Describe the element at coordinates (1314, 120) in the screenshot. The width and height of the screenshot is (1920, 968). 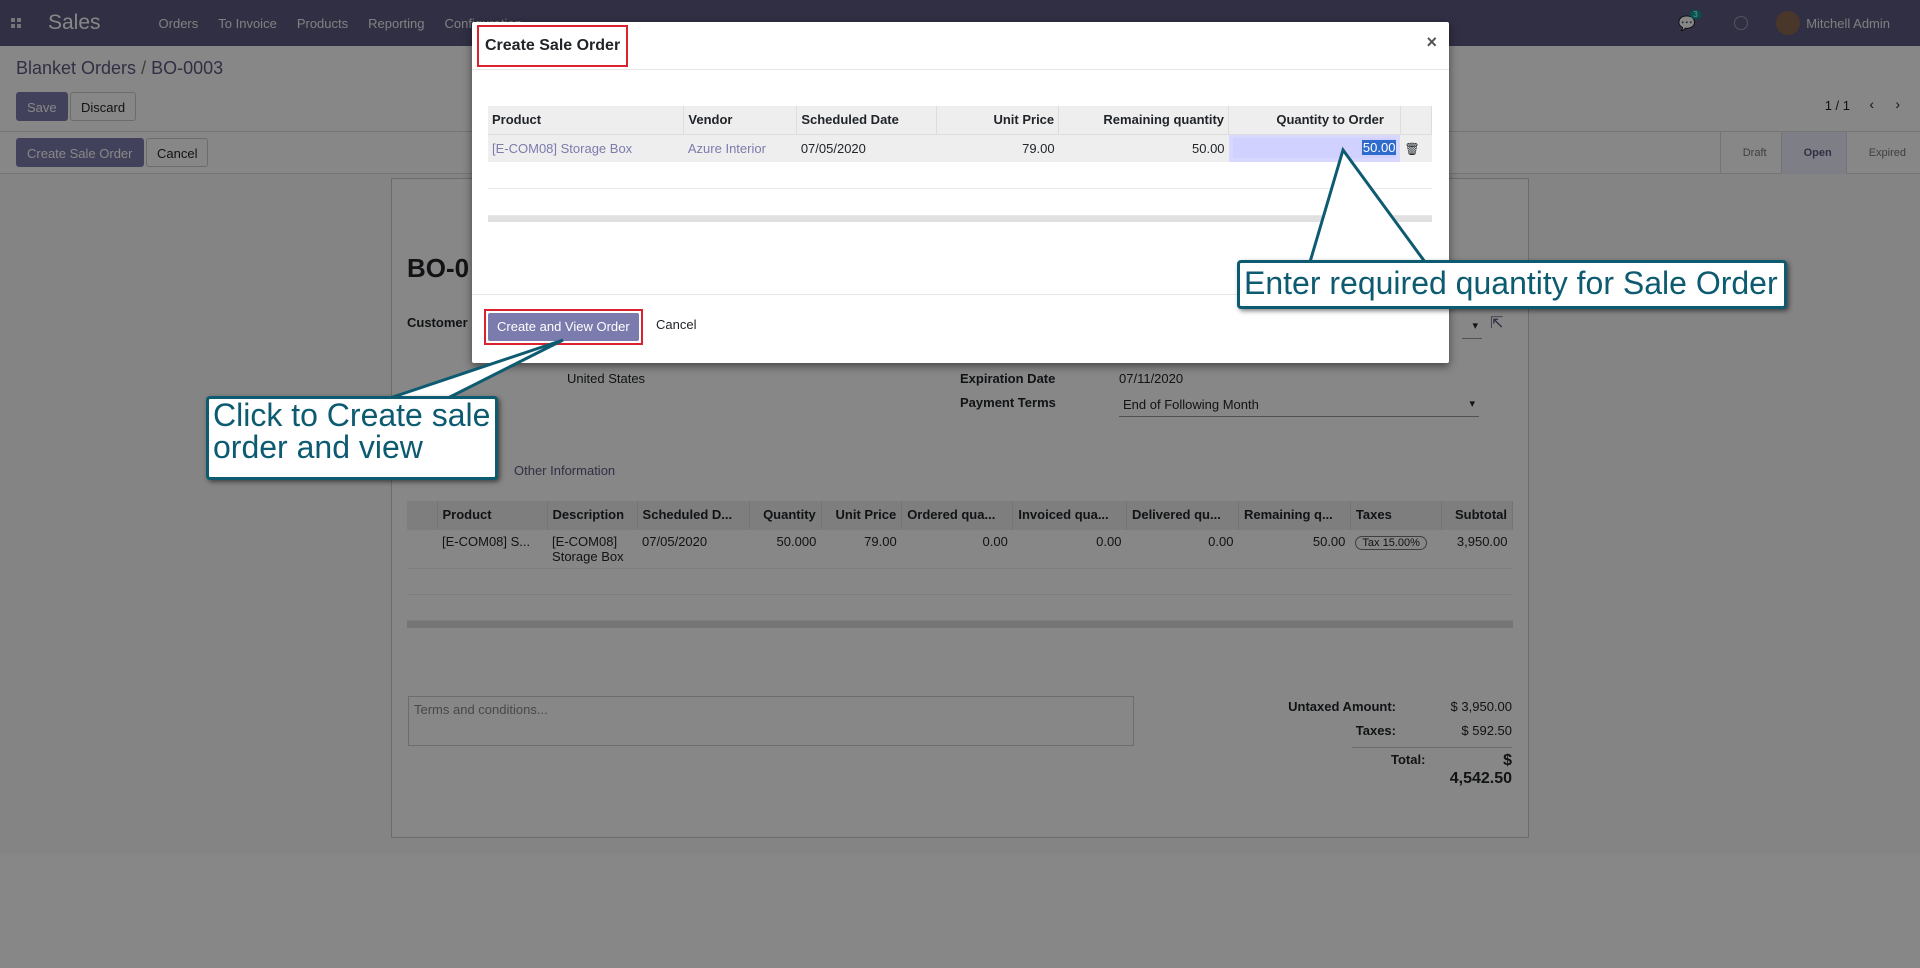
I see `column-header: Quantity to Order` at that location.